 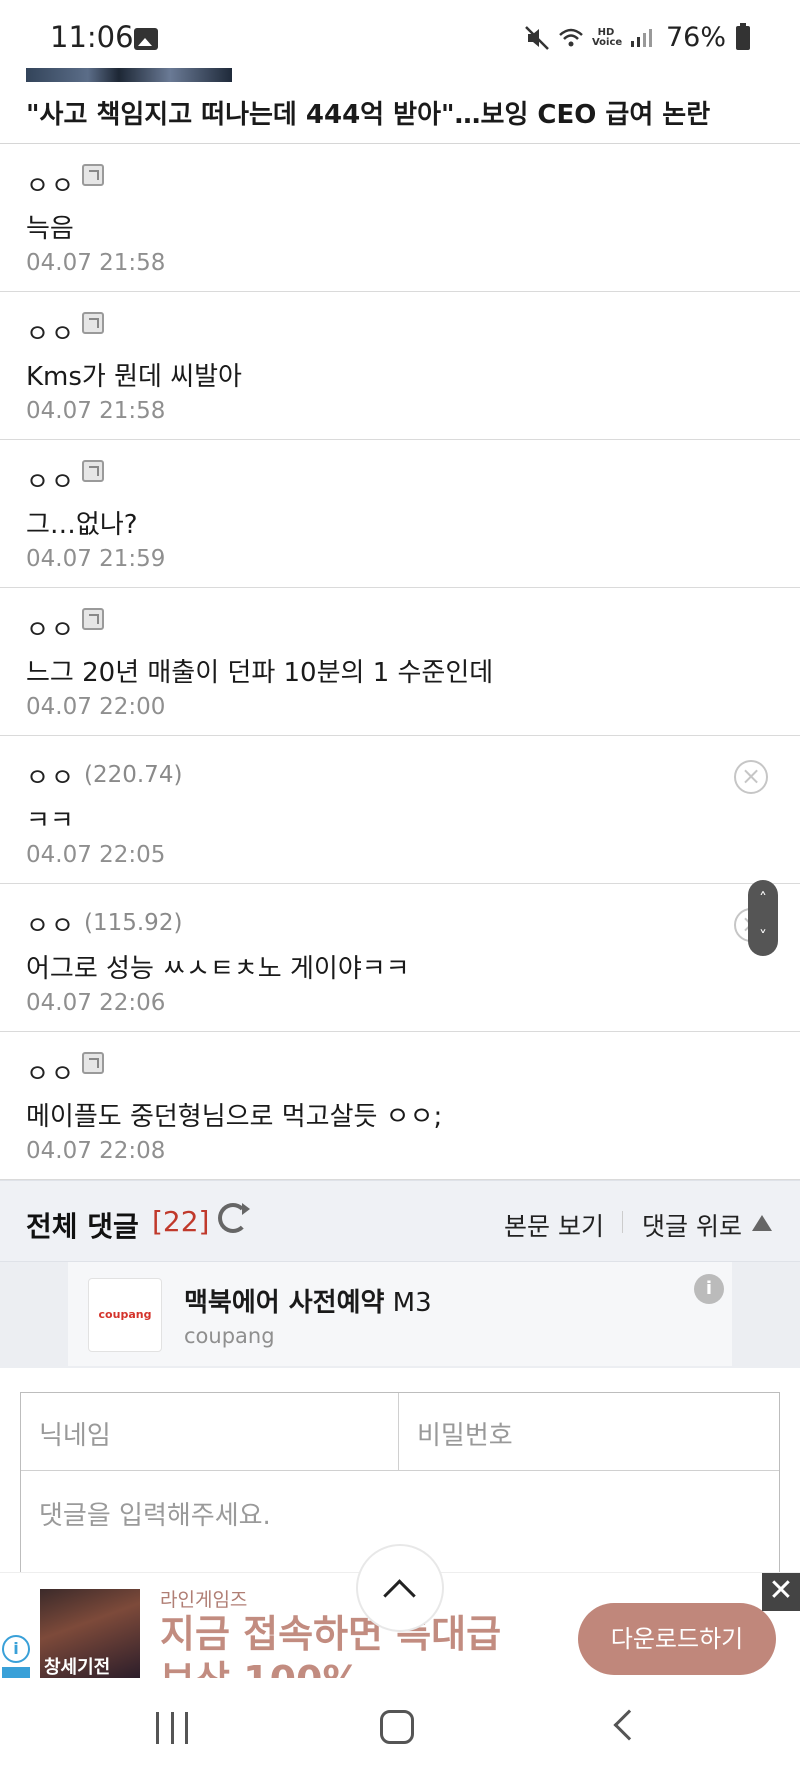 I want to click on recent-apps-icon, so click(x=172, y=1728).